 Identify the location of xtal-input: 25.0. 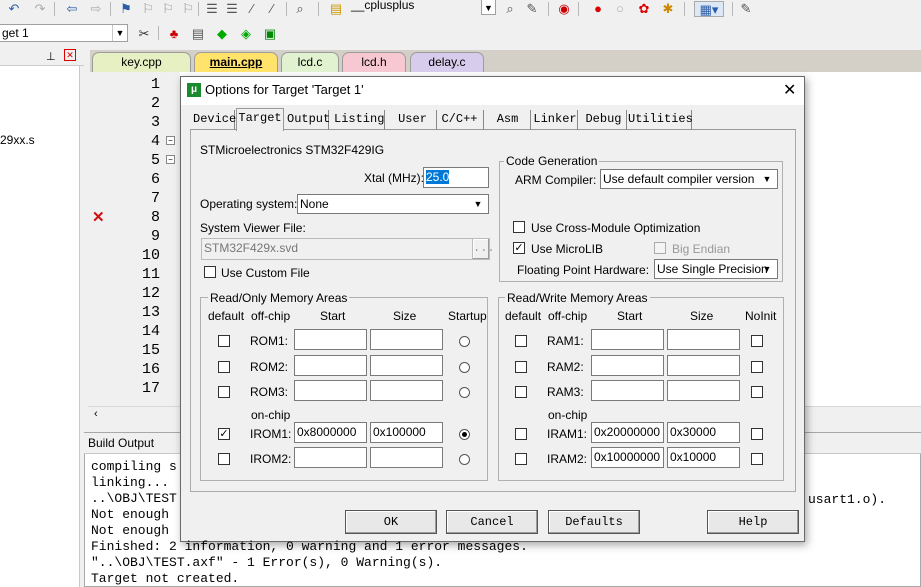
(456, 177).